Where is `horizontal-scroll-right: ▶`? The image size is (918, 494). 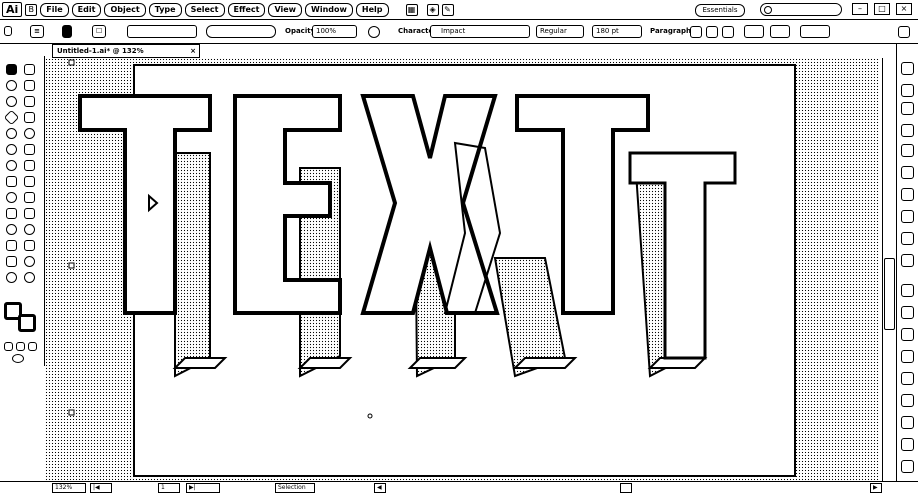
horizontal-scroll-right: ▶ is located at coordinates (876, 488).